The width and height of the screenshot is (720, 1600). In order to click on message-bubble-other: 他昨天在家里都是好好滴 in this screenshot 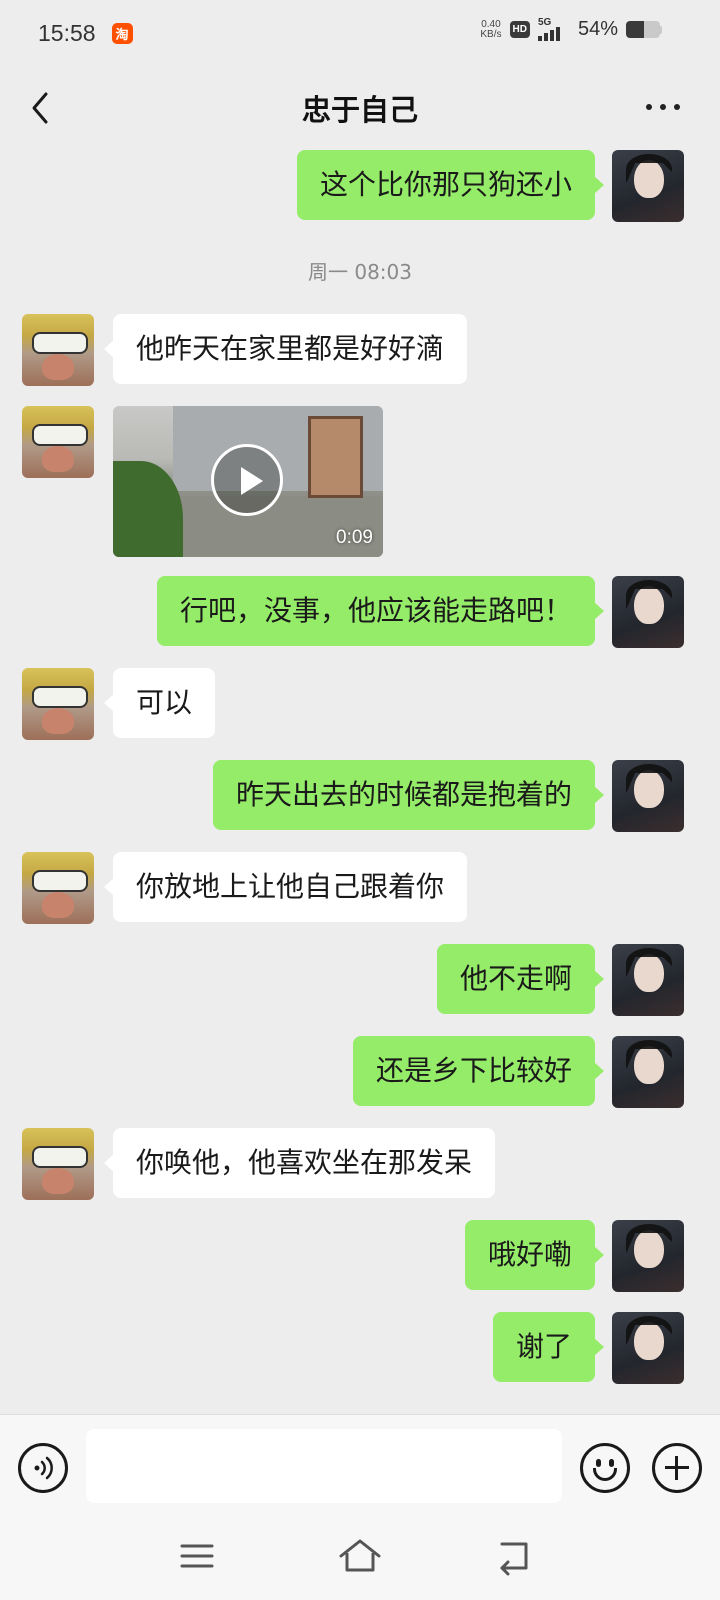, I will do `click(285, 349)`.